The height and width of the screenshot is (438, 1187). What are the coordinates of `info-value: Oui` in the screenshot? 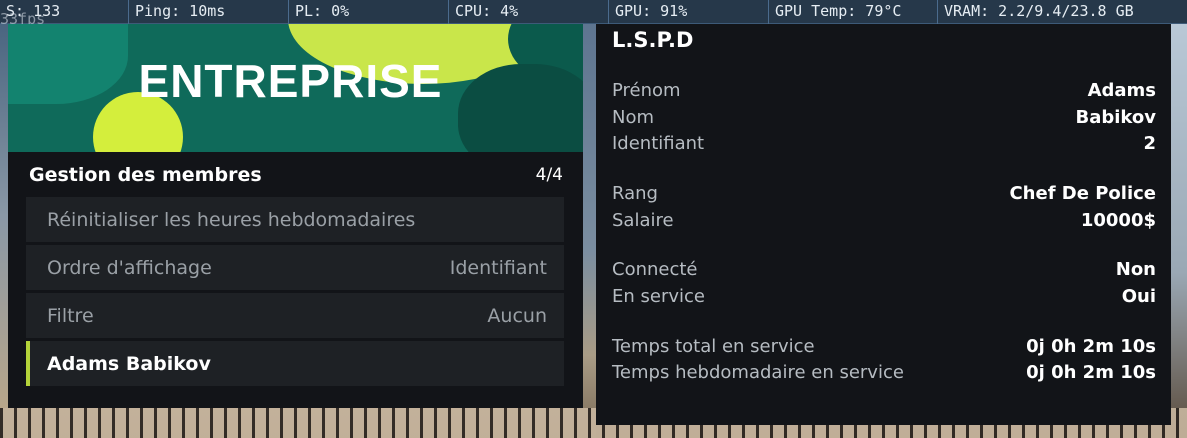 It's located at (1138, 296).